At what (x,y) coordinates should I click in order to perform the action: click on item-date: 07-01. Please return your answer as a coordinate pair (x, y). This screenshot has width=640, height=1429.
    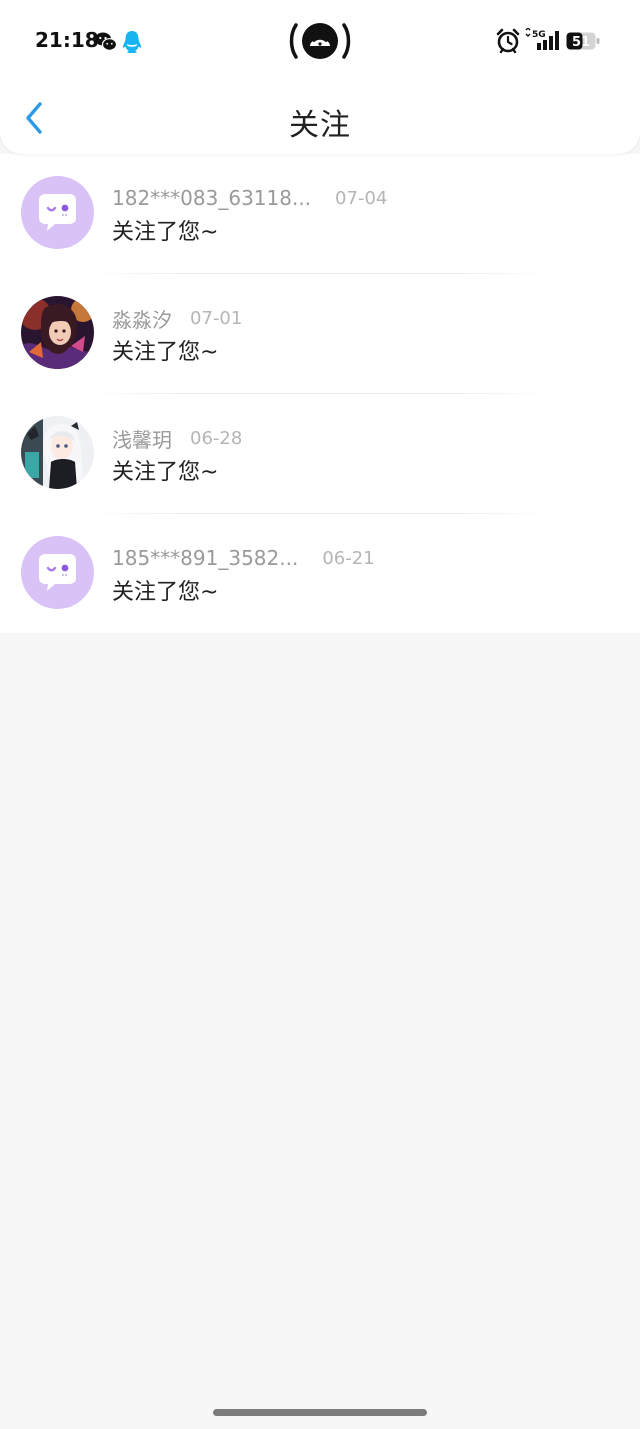
    Looking at the image, I should click on (216, 318).